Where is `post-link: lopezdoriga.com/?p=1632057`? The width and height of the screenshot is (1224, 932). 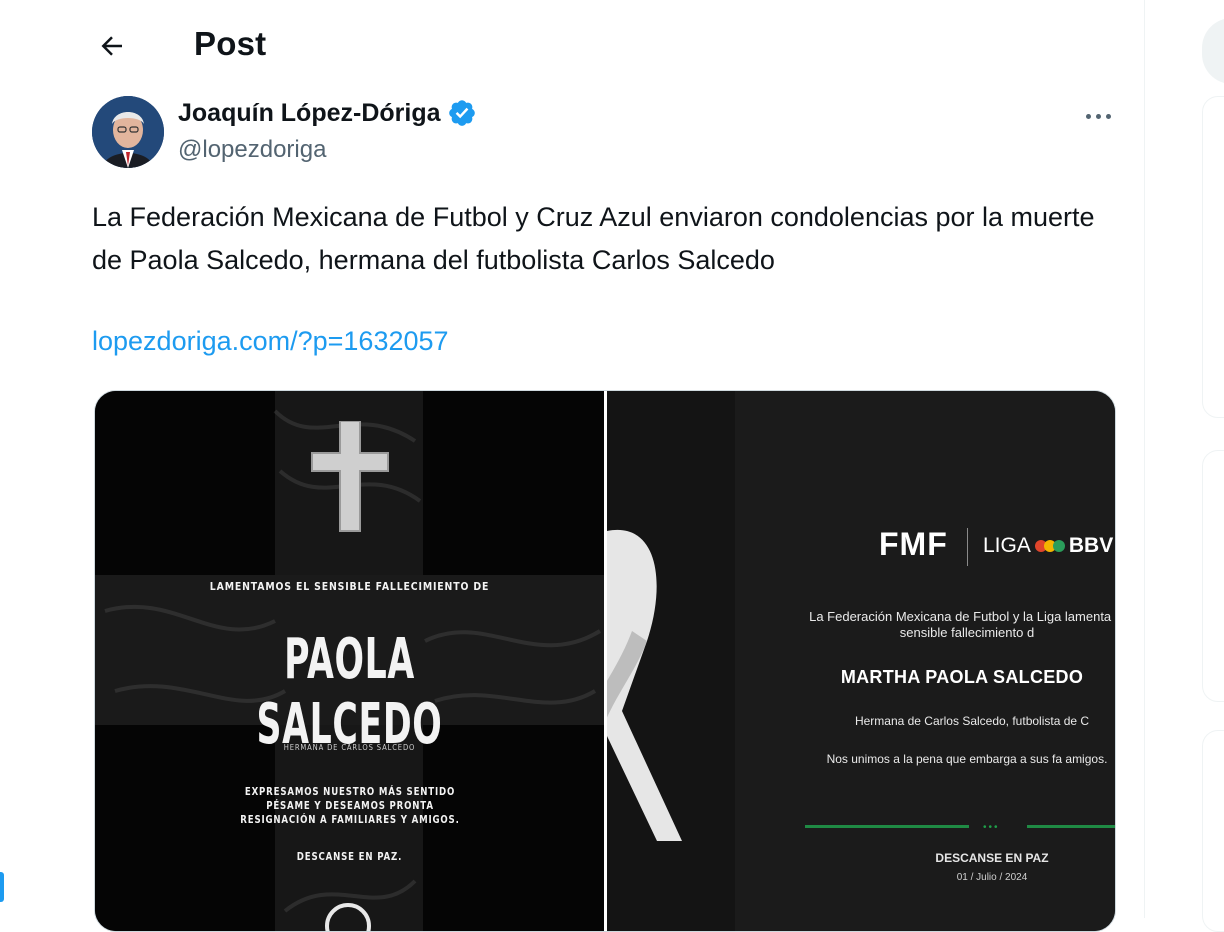 post-link: lopezdoriga.com/?p=1632057 is located at coordinates (270, 341).